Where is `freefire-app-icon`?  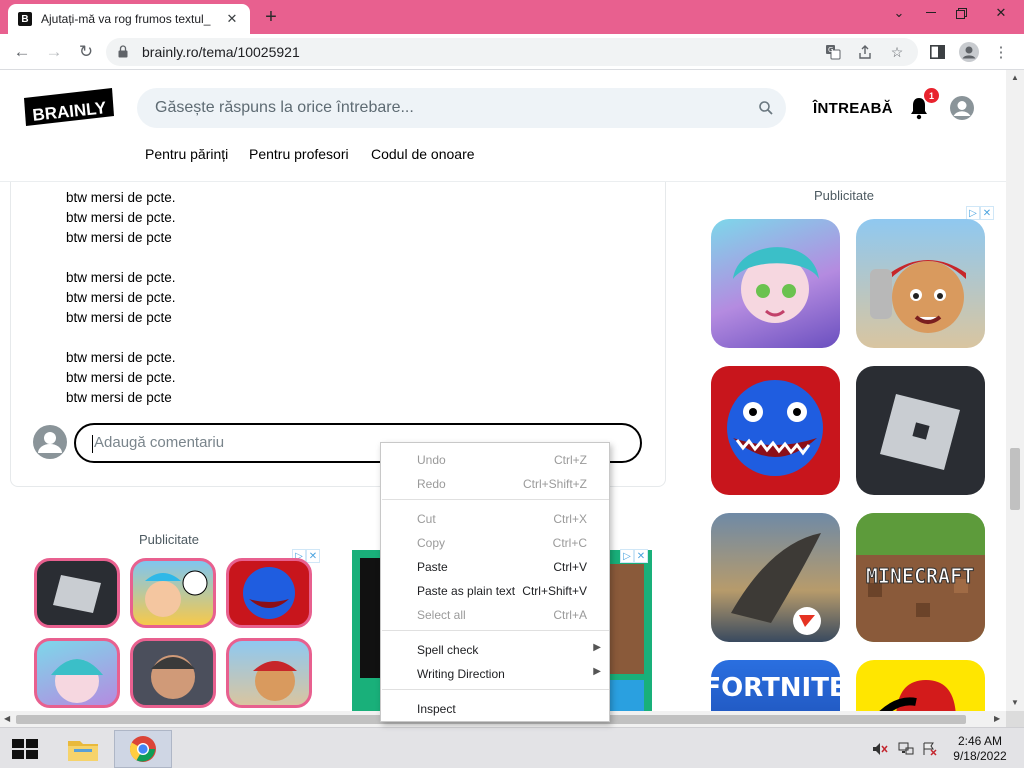 freefire-app-icon is located at coordinates (775, 577).